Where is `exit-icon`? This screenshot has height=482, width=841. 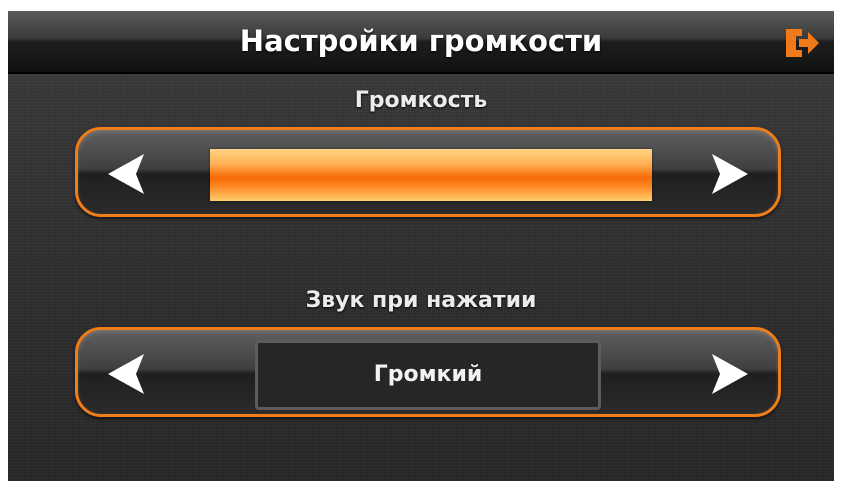 exit-icon is located at coordinates (802, 43).